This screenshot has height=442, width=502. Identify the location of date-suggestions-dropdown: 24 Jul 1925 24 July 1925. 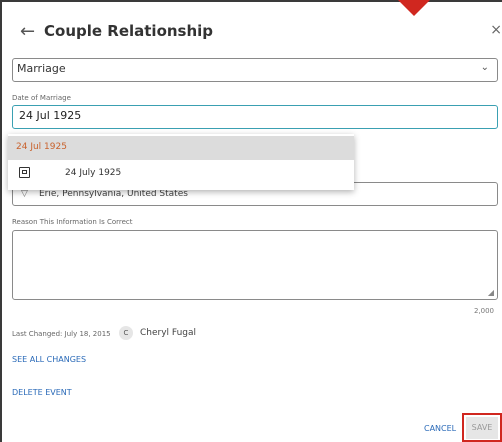
(181, 162).